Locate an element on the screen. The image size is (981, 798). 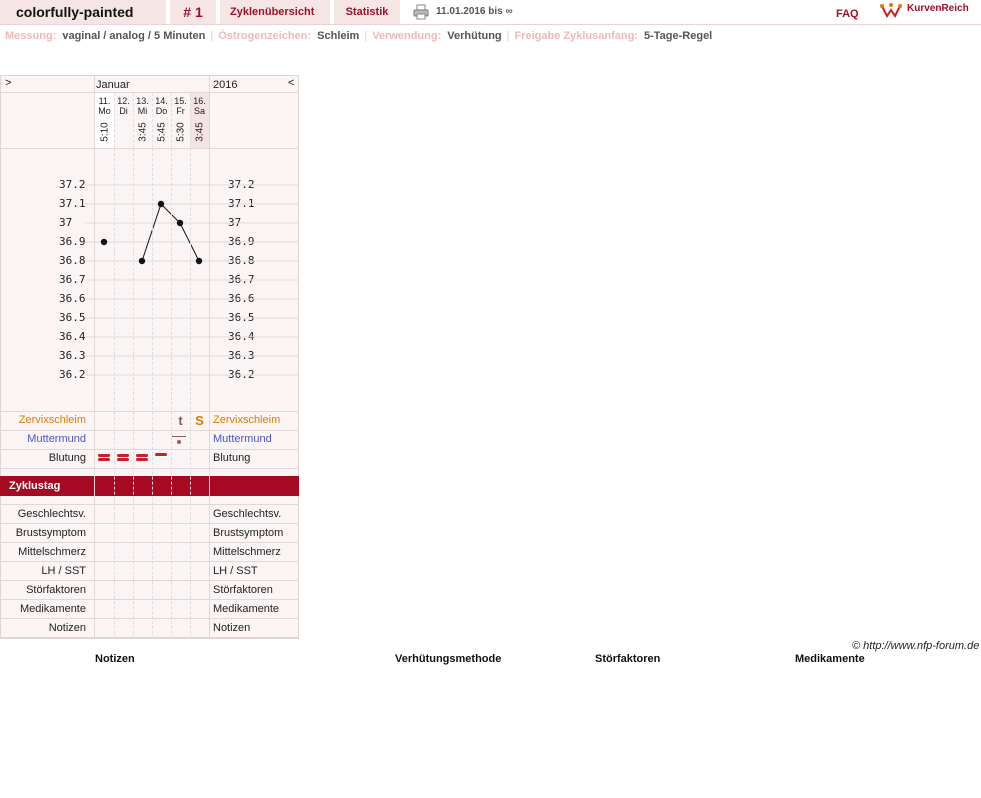
muttermund-label-right: Muttermund is located at coordinates (242, 439).